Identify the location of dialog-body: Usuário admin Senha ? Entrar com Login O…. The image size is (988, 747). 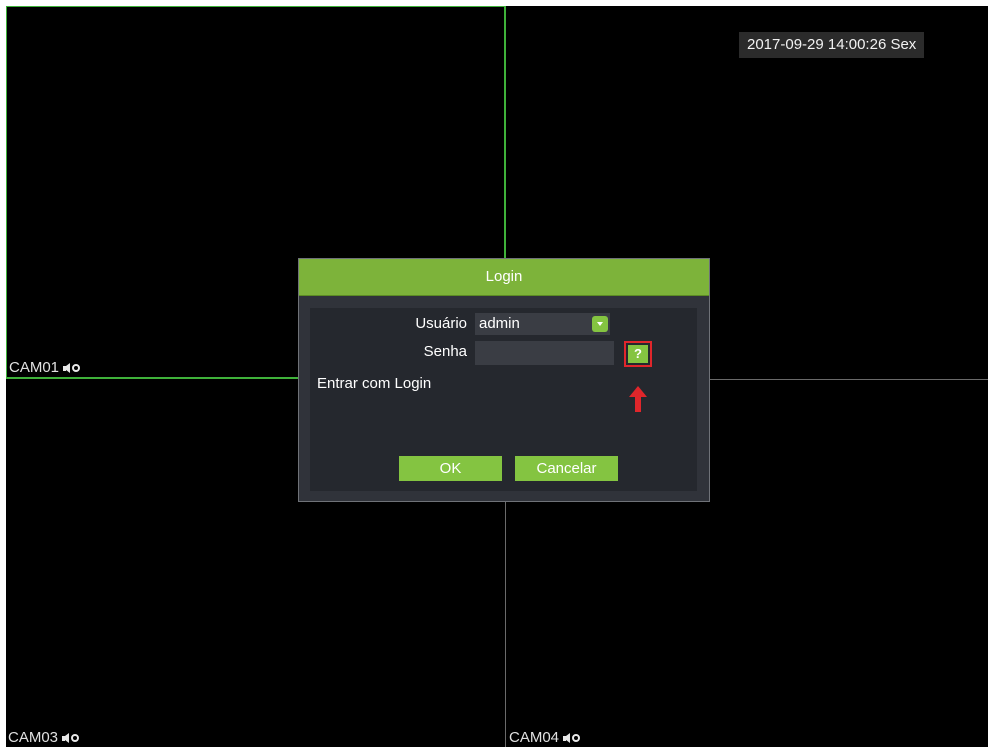
(503, 399).